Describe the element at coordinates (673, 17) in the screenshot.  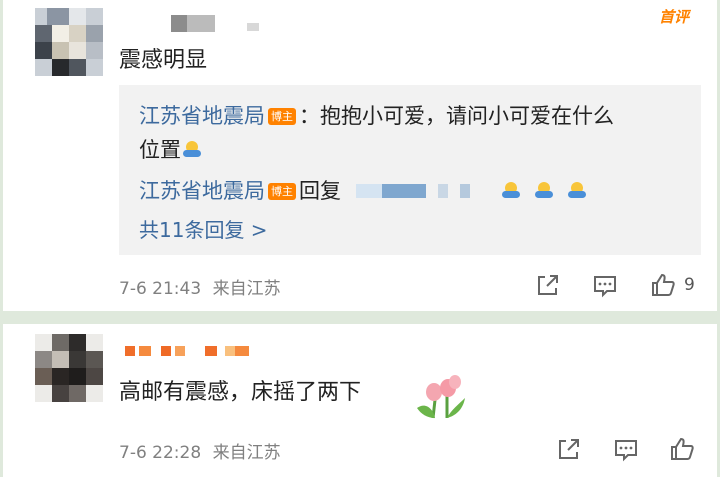
I see `first-comment-badge: 首评` at that location.